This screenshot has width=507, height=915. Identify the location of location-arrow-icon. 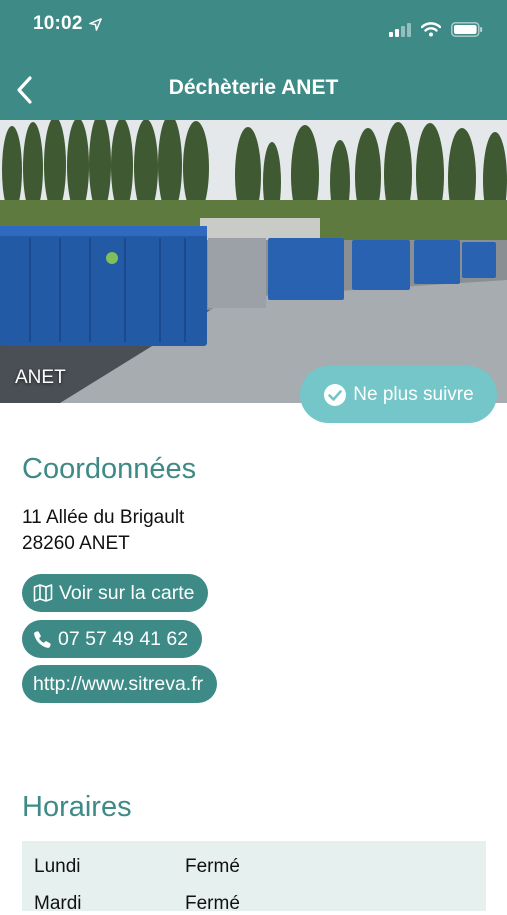
(95, 24).